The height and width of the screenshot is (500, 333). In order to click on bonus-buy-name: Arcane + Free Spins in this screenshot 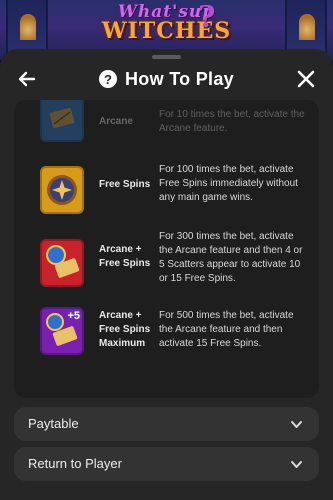, I will do `click(125, 256)`.